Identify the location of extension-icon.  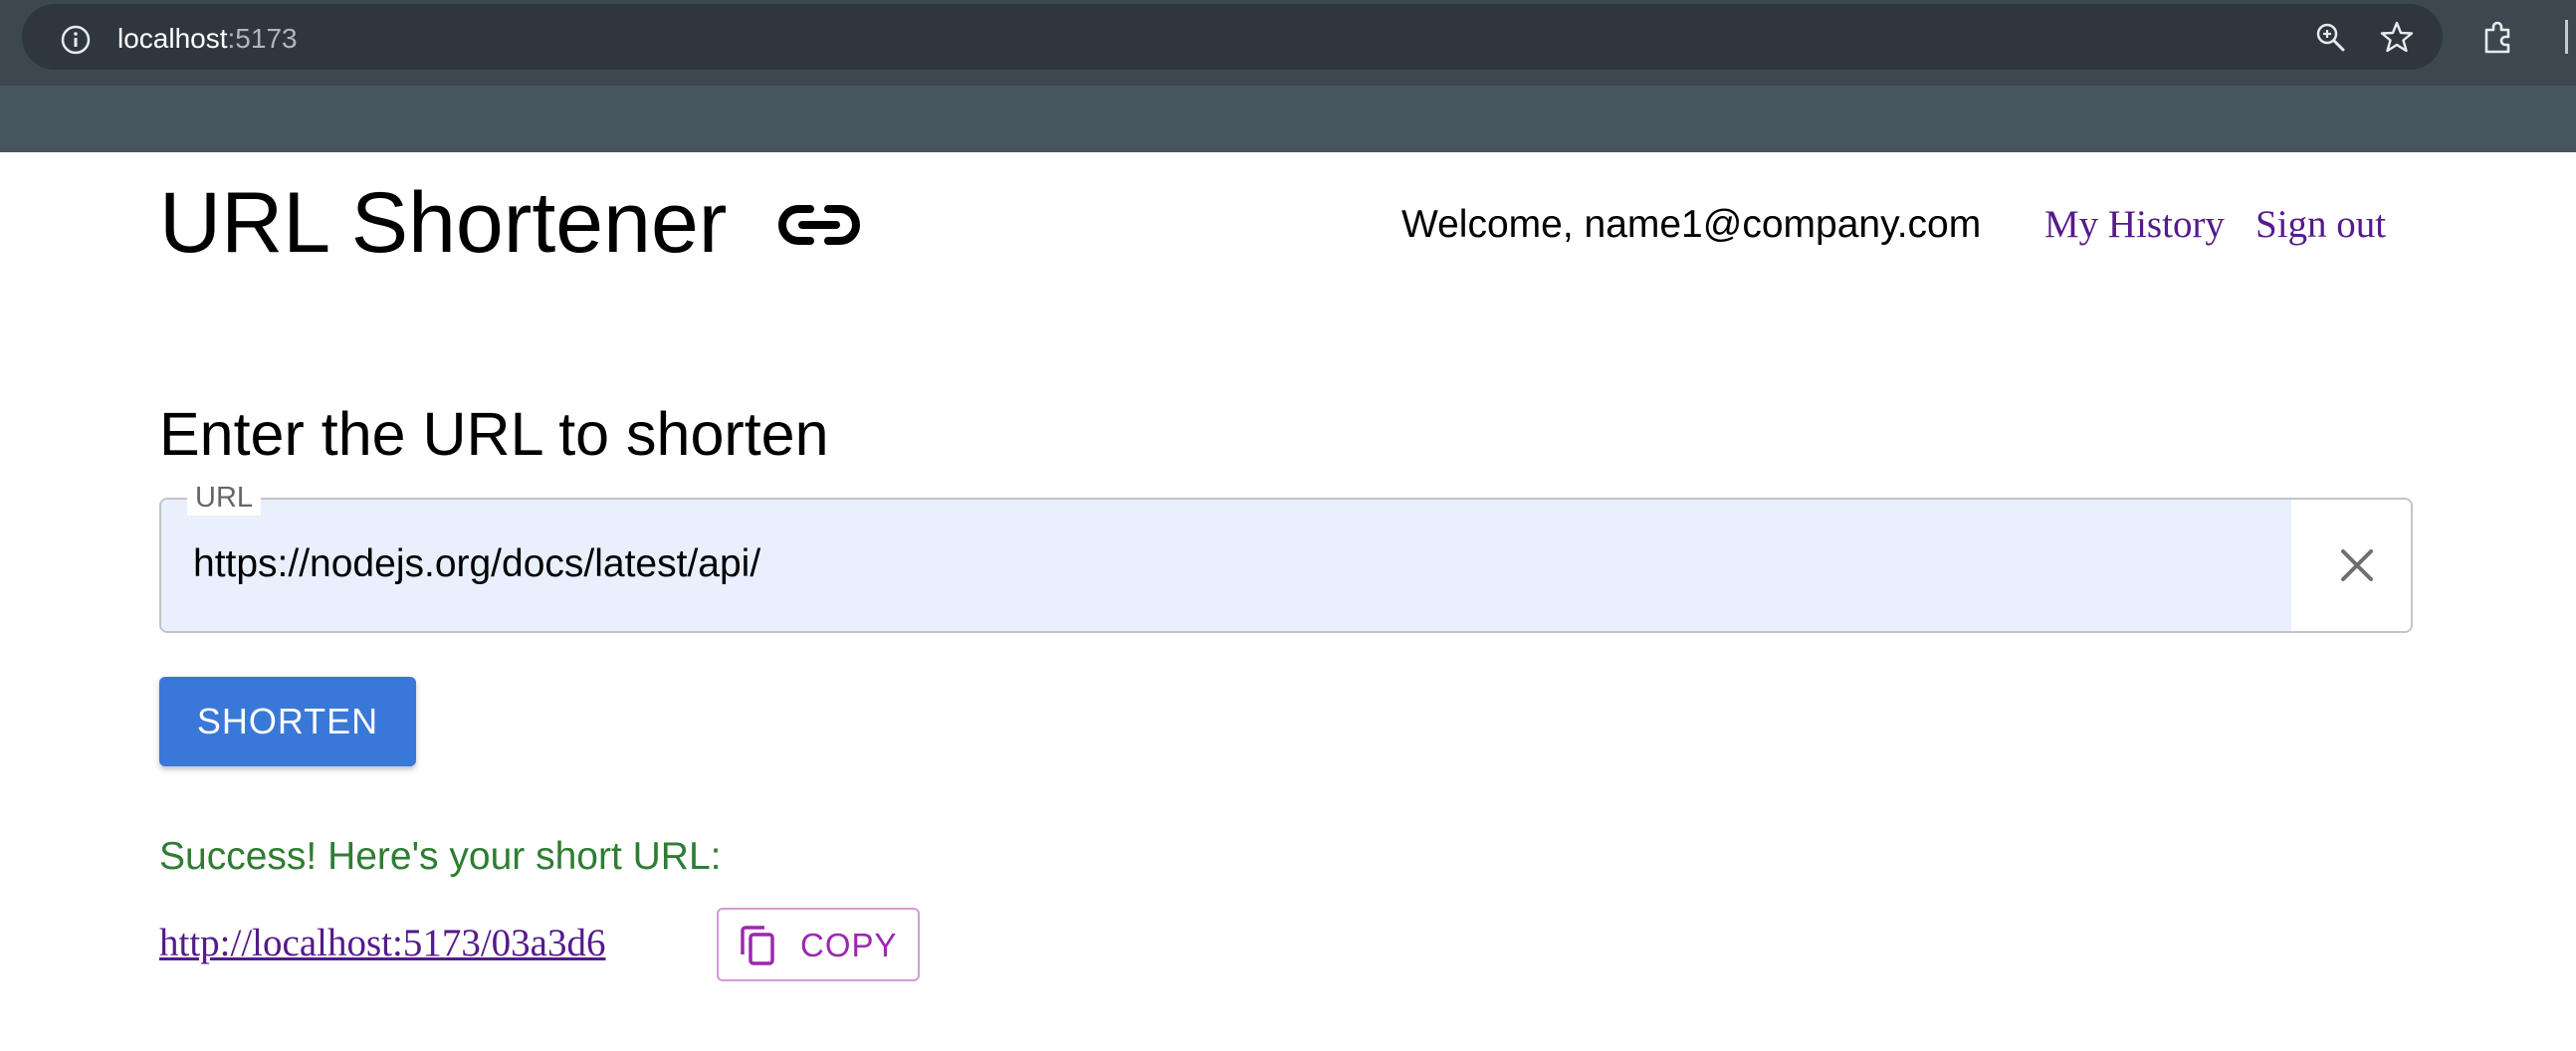
(2497, 37).